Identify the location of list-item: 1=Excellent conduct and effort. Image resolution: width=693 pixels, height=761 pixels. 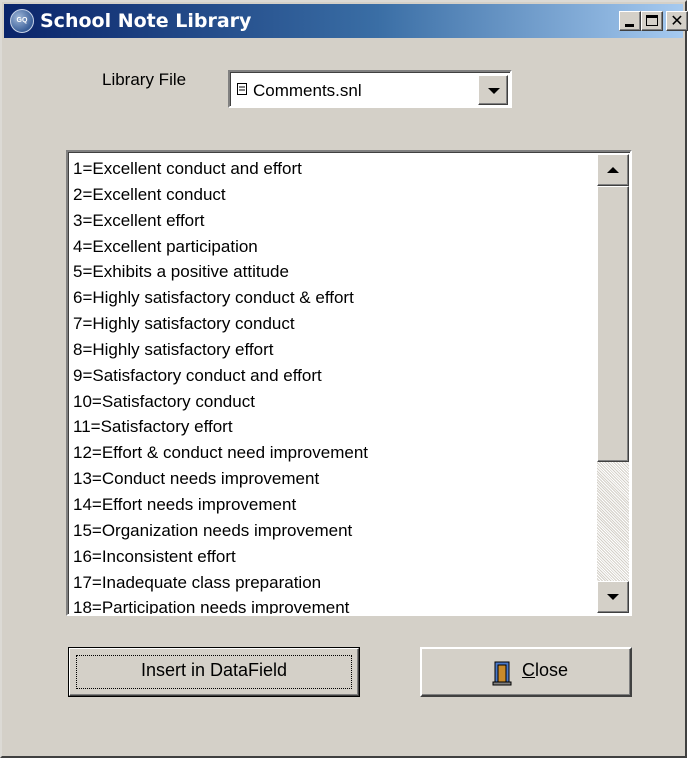
(333, 169).